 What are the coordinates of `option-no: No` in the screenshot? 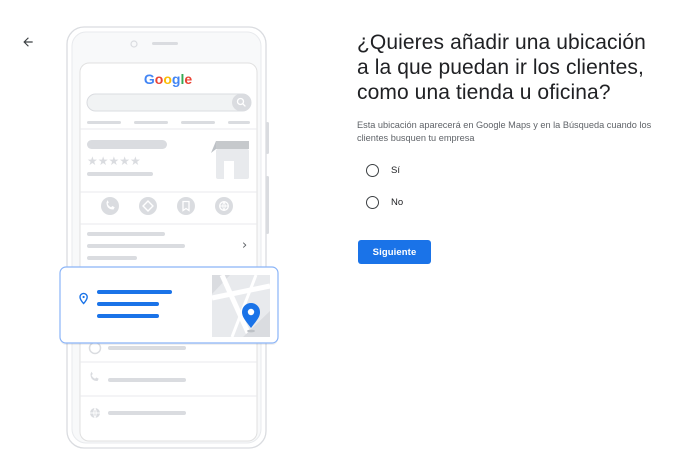 It's located at (384, 202).